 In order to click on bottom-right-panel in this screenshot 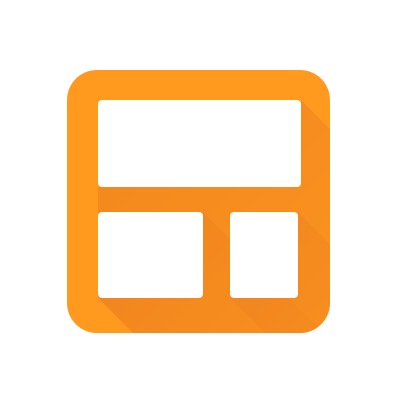, I will do `click(264, 255)`.